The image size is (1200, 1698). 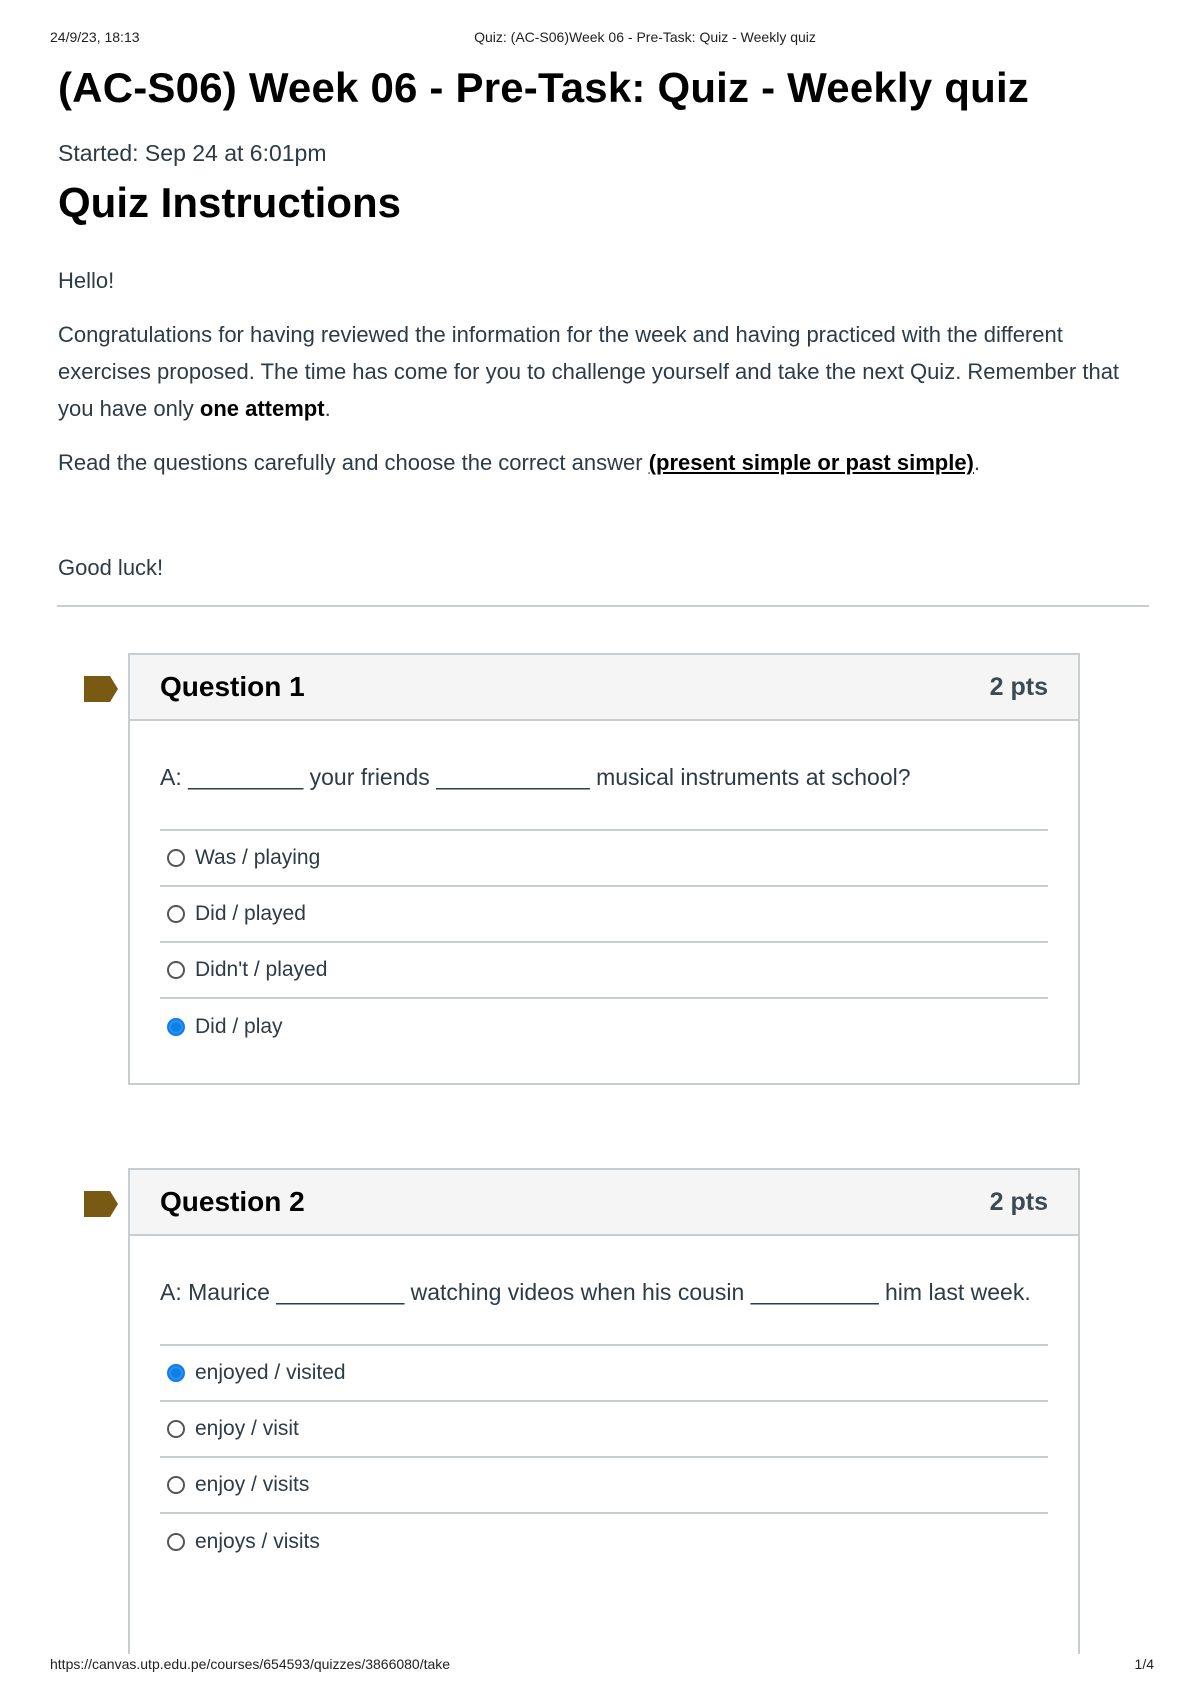 I want to click on answer-label: enjoy / visits, so click(x=252, y=1484).